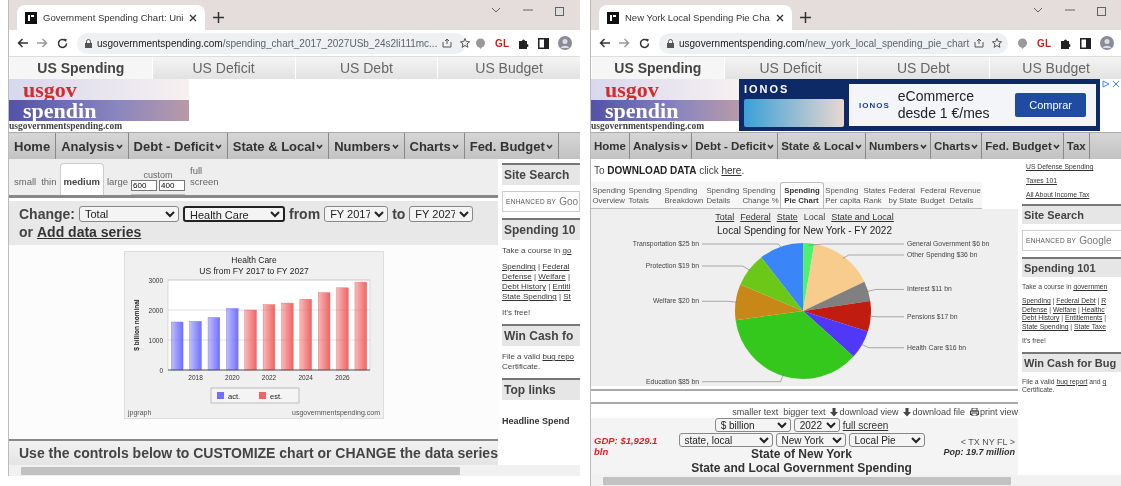 This screenshot has height=486, width=1121. What do you see at coordinates (999, 412) in the screenshot?
I see `action-link: print view` at bounding box center [999, 412].